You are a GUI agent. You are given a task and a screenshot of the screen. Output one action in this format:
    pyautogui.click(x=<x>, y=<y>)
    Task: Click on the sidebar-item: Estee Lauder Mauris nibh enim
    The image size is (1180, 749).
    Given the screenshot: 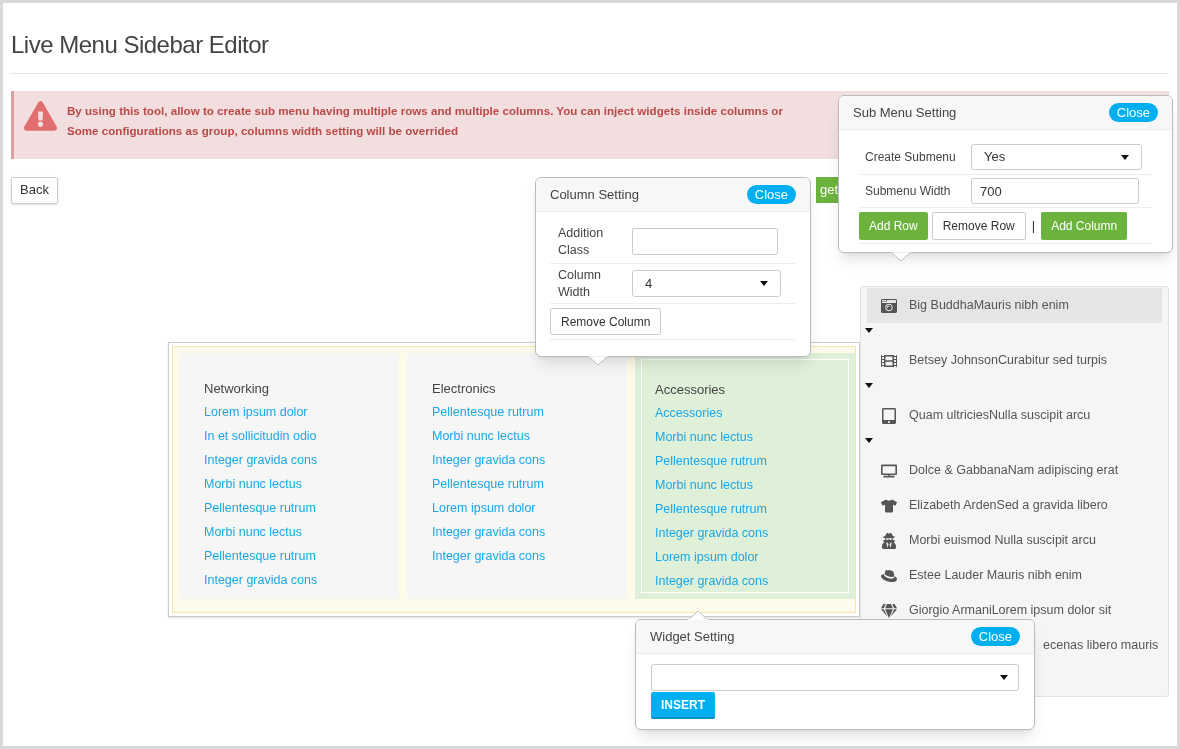 What is the action you would take?
    pyautogui.click(x=1014, y=575)
    